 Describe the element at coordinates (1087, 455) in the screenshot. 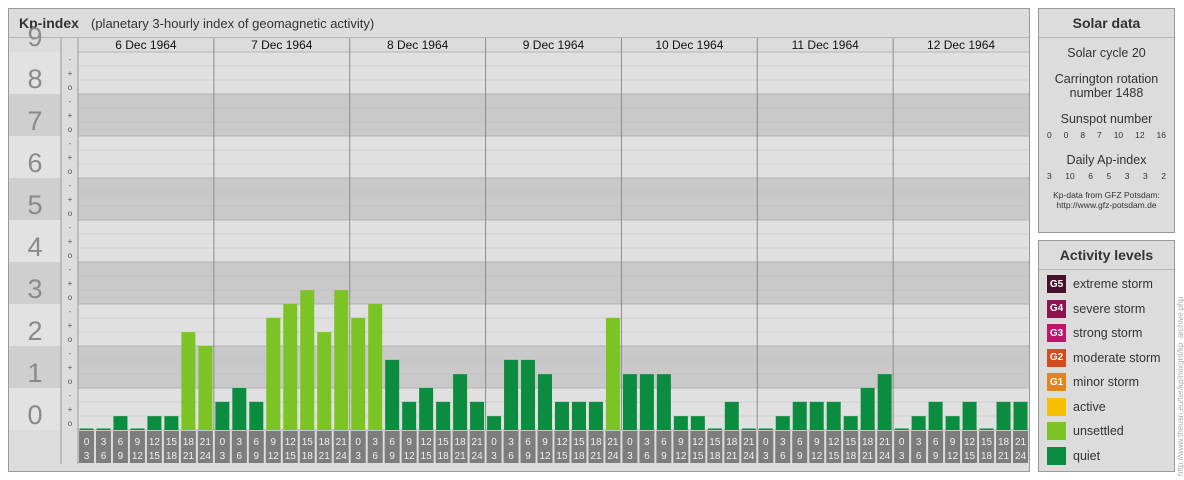

I see `activity-level-label: quiet` at that location.